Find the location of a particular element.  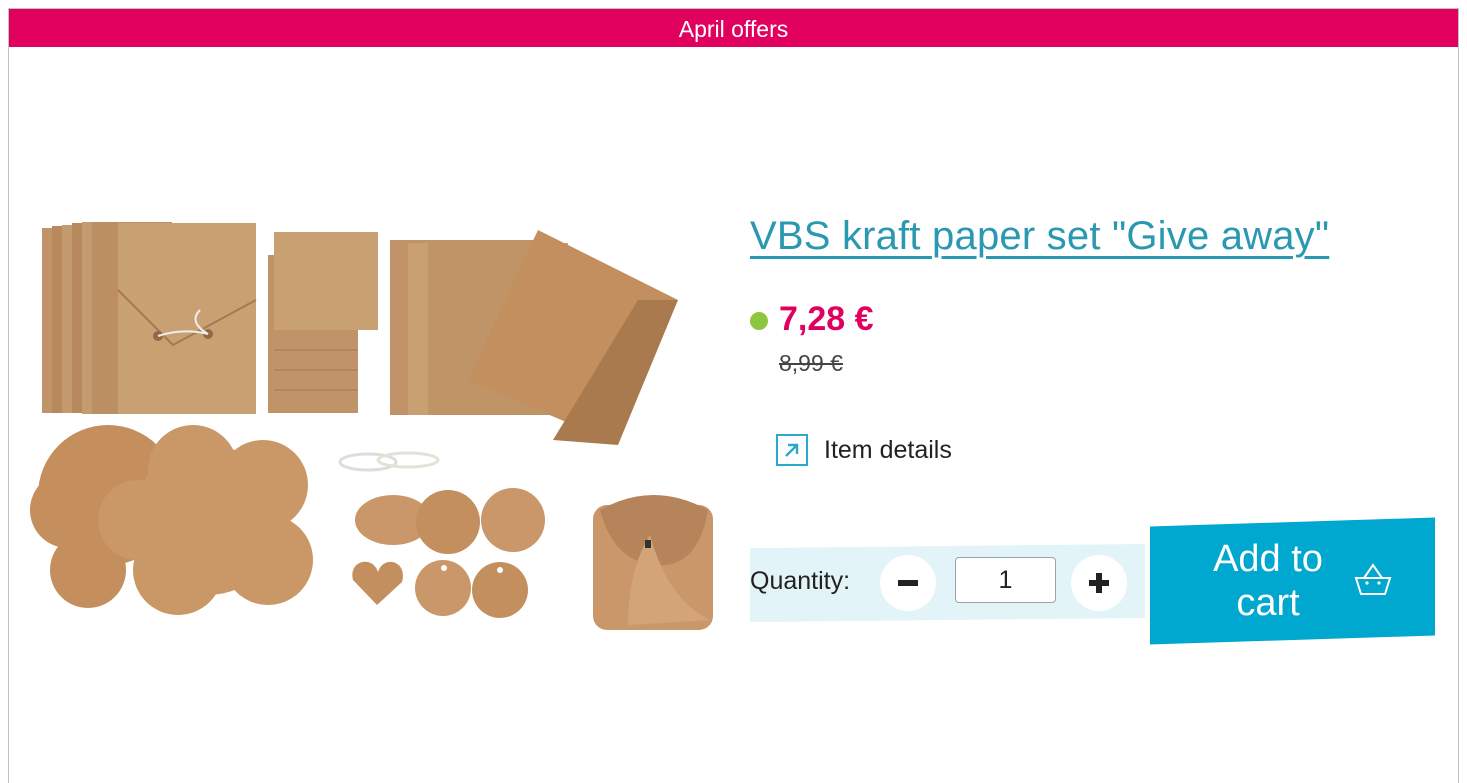

availability-dot is located at coordinates (759, 321).